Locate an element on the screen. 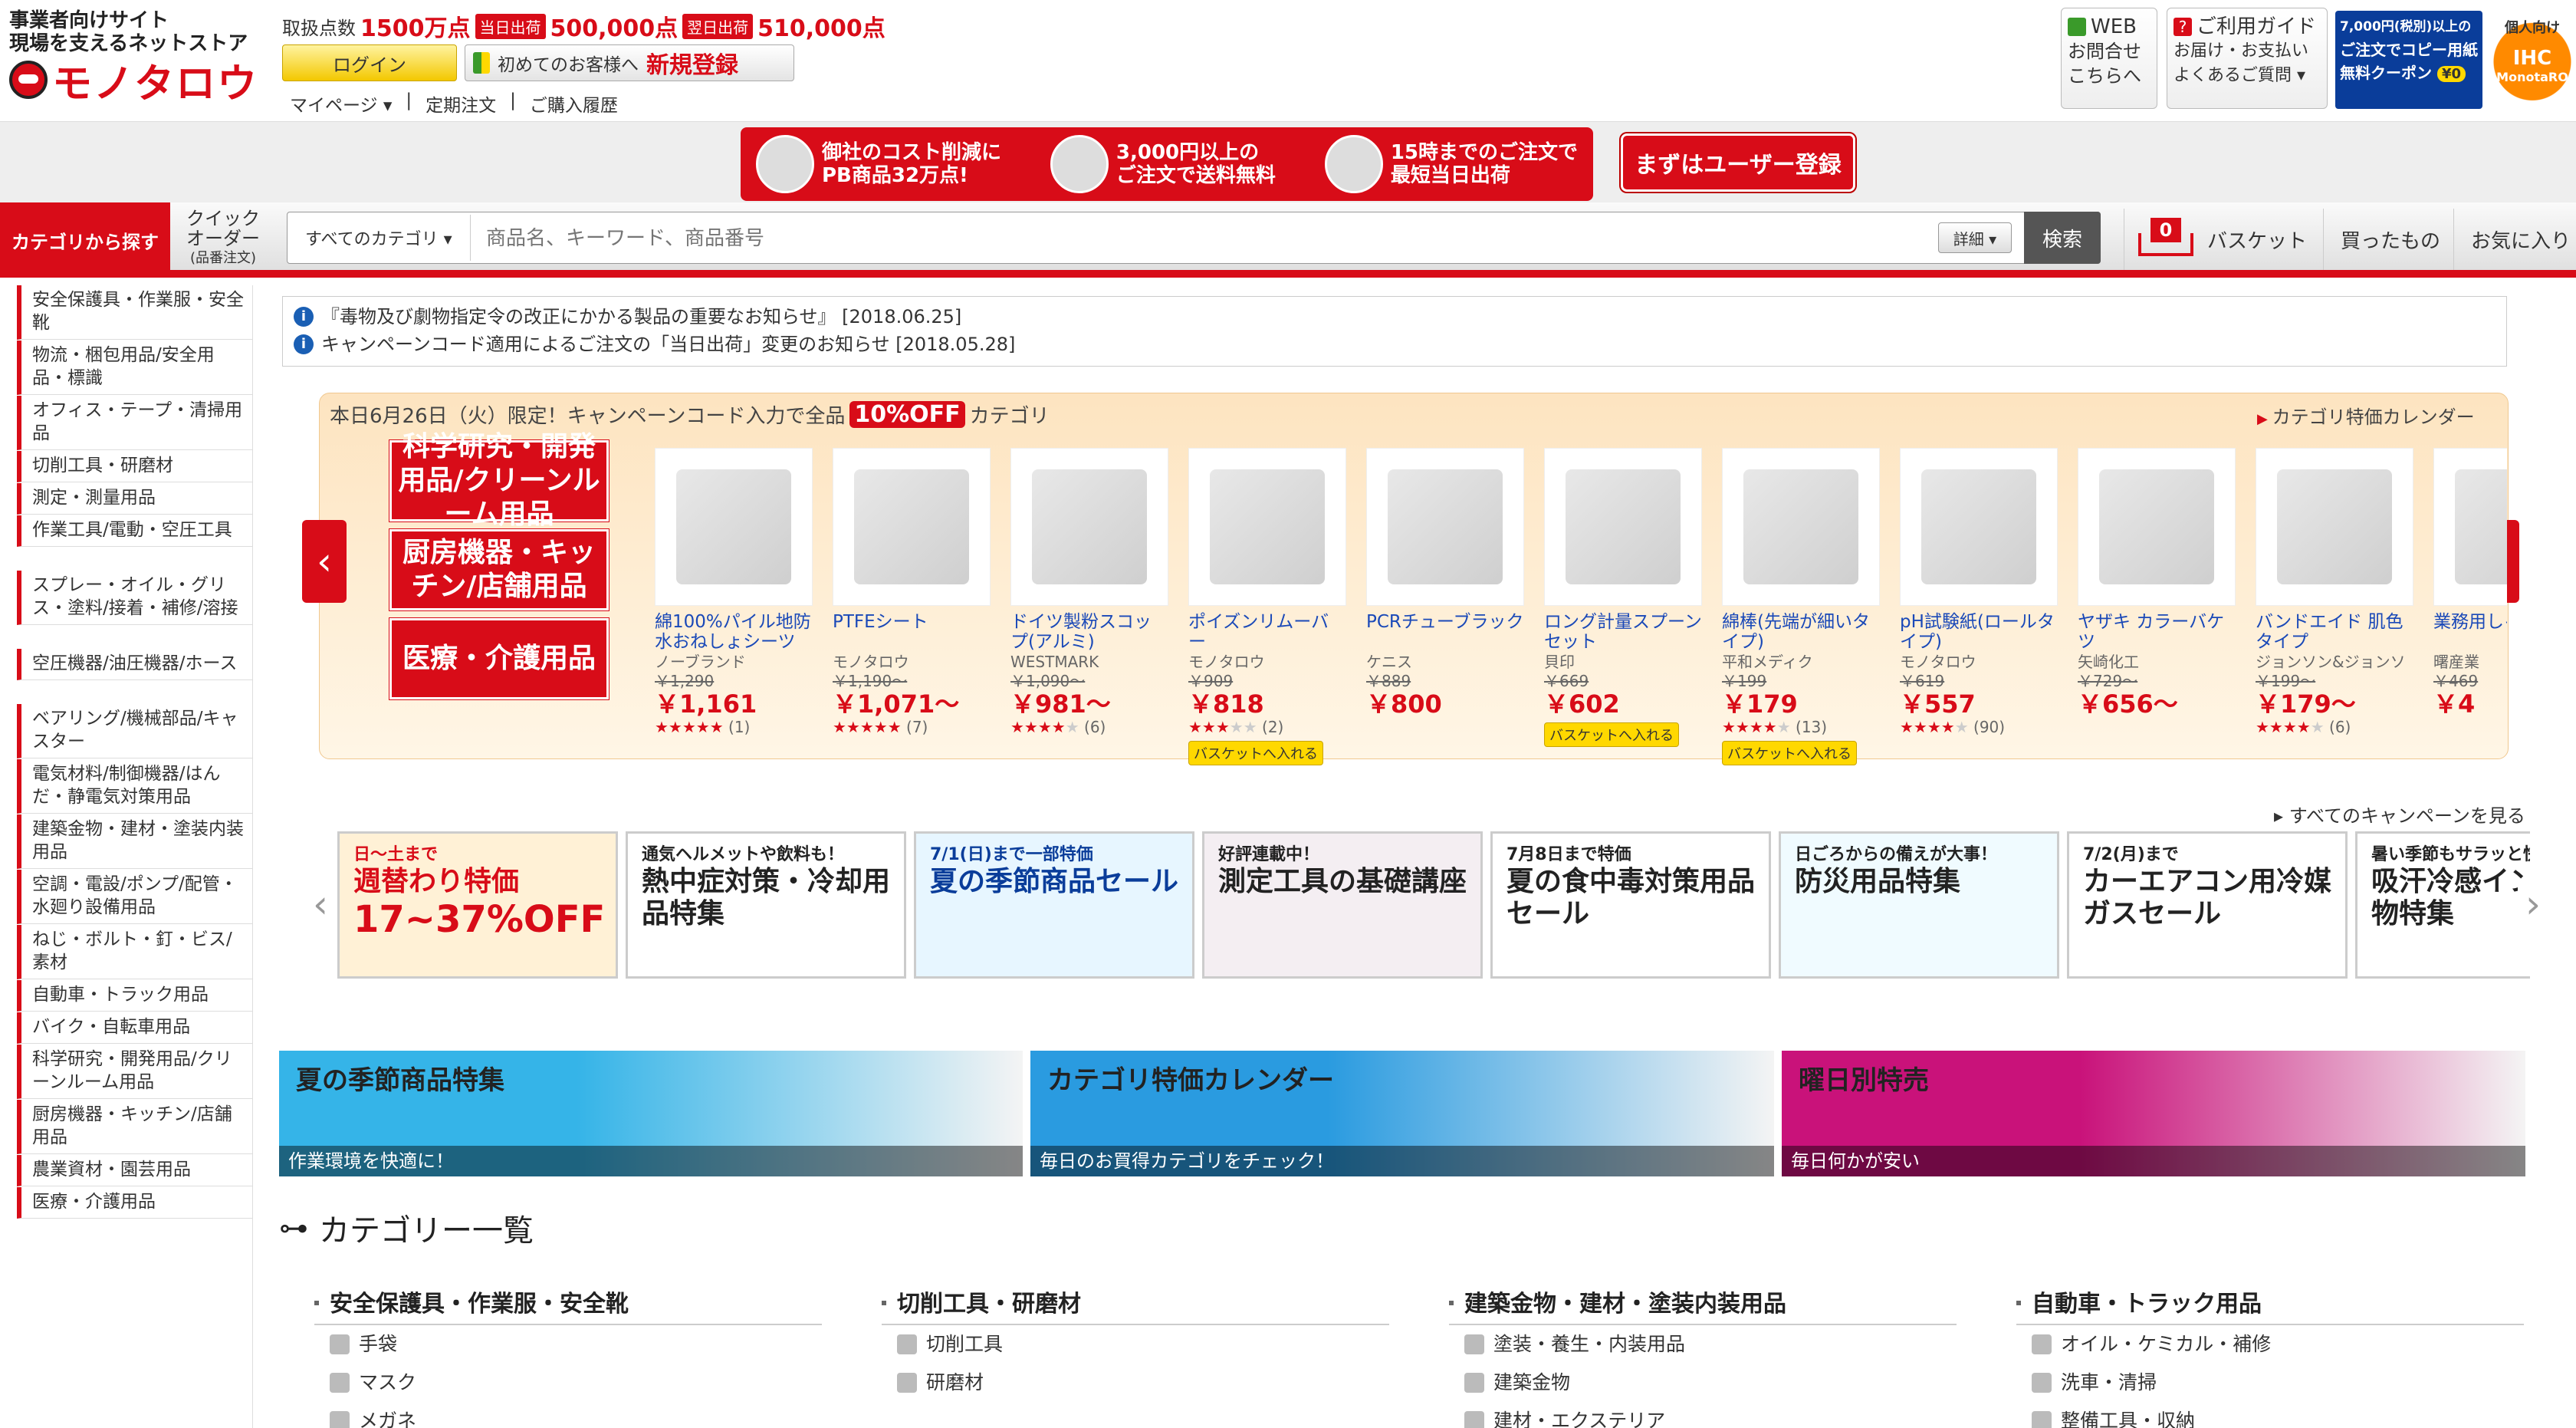  campaign-banner: 通気ヘルメットや飲料も！ 熱中症対策・冷却用品特集 is located at coordinates (766, 905).